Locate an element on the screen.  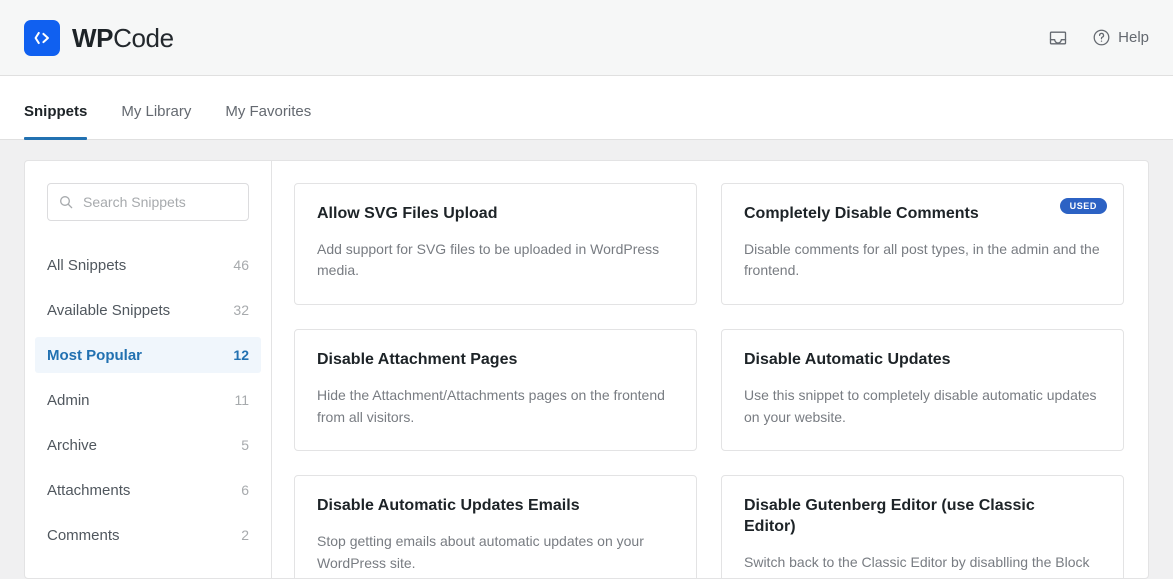
tab-my-favorites: My Favorites is located at coordinates (268, 121).